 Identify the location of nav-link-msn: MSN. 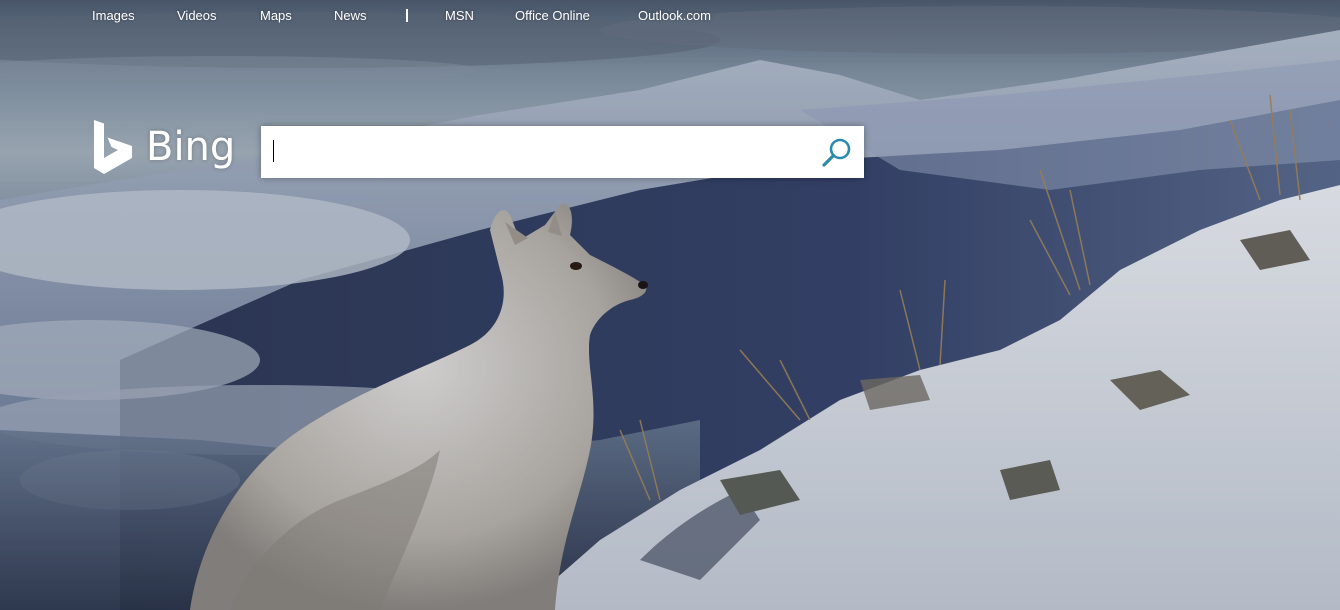
(459, 15).